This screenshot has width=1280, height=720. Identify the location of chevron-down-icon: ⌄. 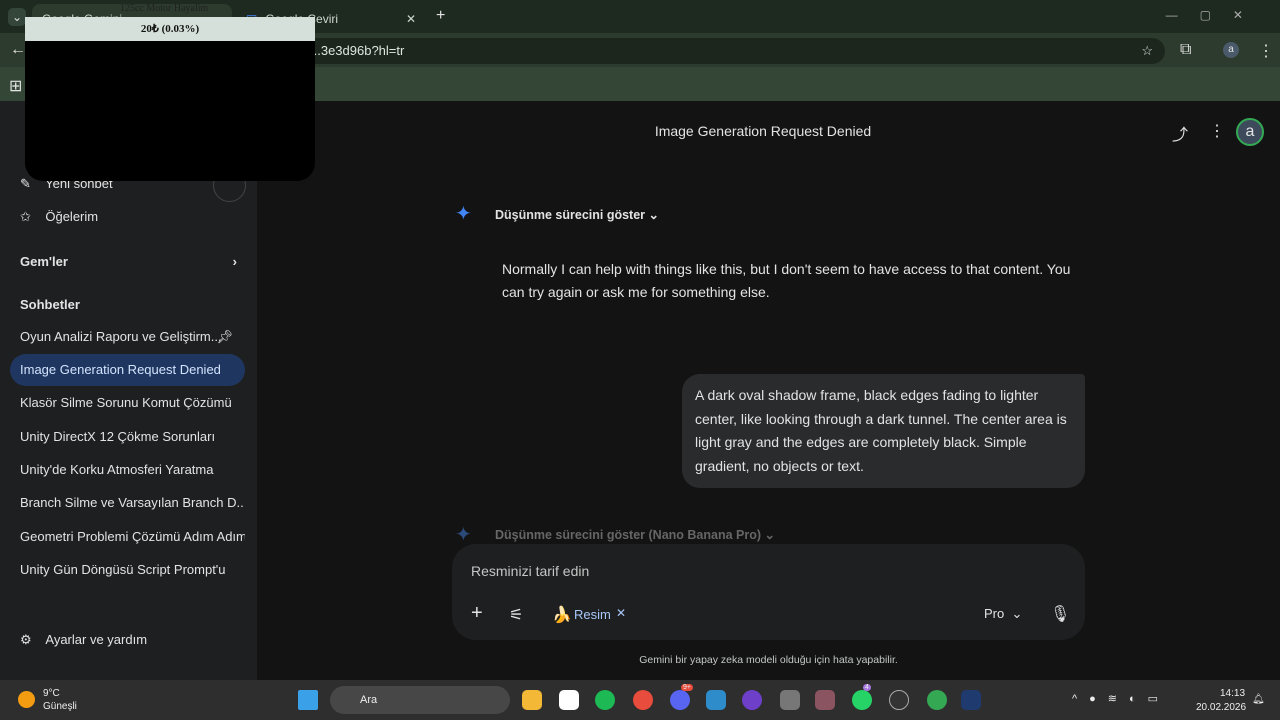
(654, 215).